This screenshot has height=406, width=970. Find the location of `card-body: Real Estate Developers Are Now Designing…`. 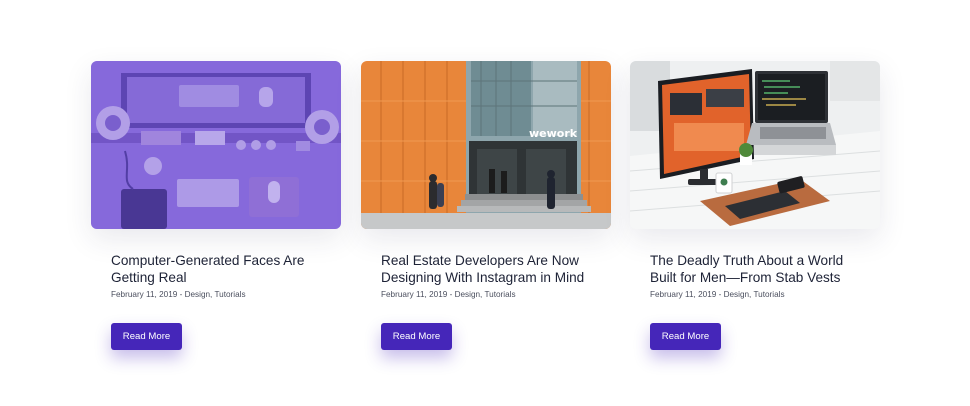

card-body: Real Estate Developers Are Now Designing… is located at coordinates (486, 301).